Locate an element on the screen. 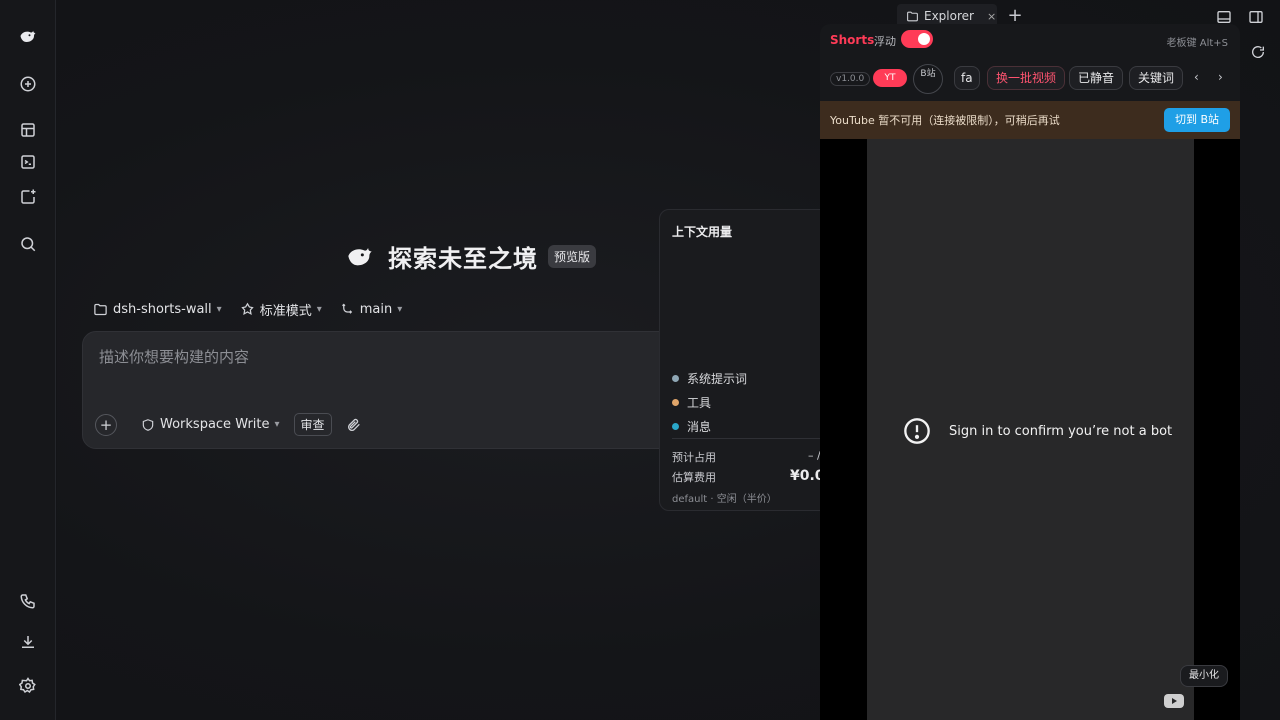 The image size is (1280, 720). download-icon is located at coordinates (28, 642).